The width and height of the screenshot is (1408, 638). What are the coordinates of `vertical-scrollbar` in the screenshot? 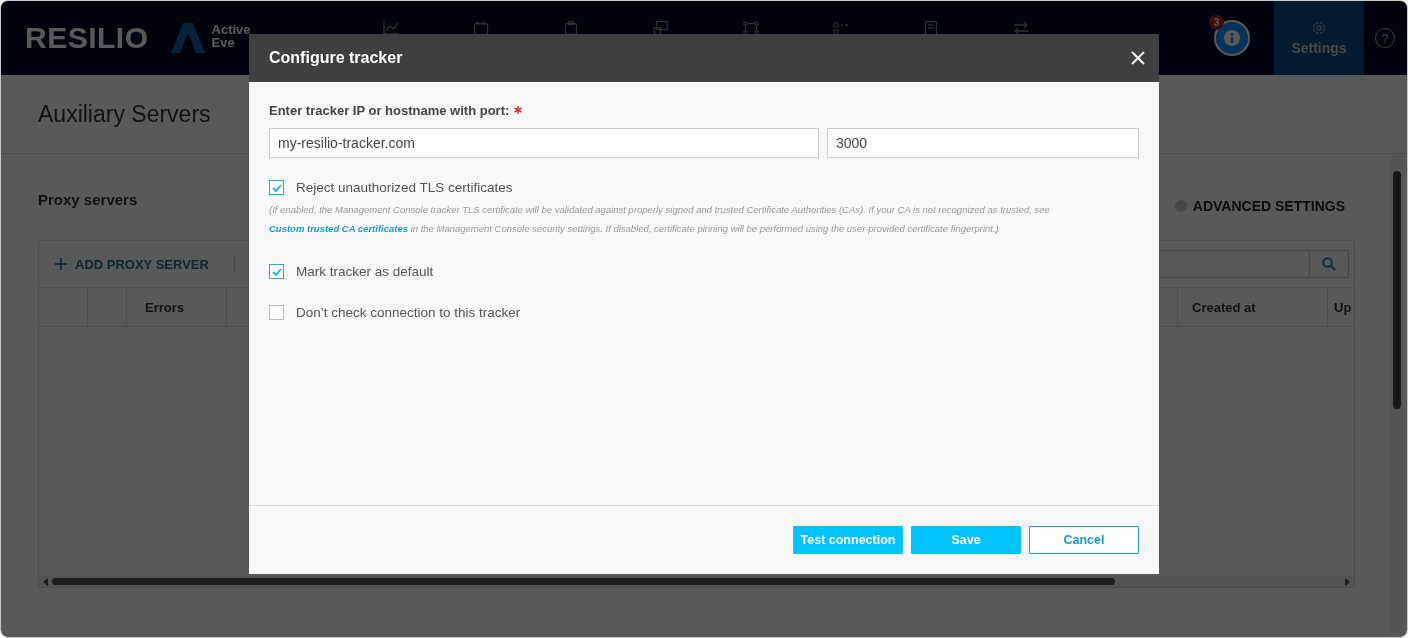 It's located at (1397, 394).